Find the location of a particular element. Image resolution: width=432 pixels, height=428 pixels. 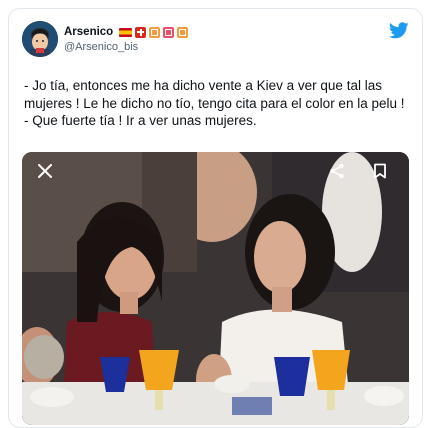

share-icon is located at coordinates (337, 171).